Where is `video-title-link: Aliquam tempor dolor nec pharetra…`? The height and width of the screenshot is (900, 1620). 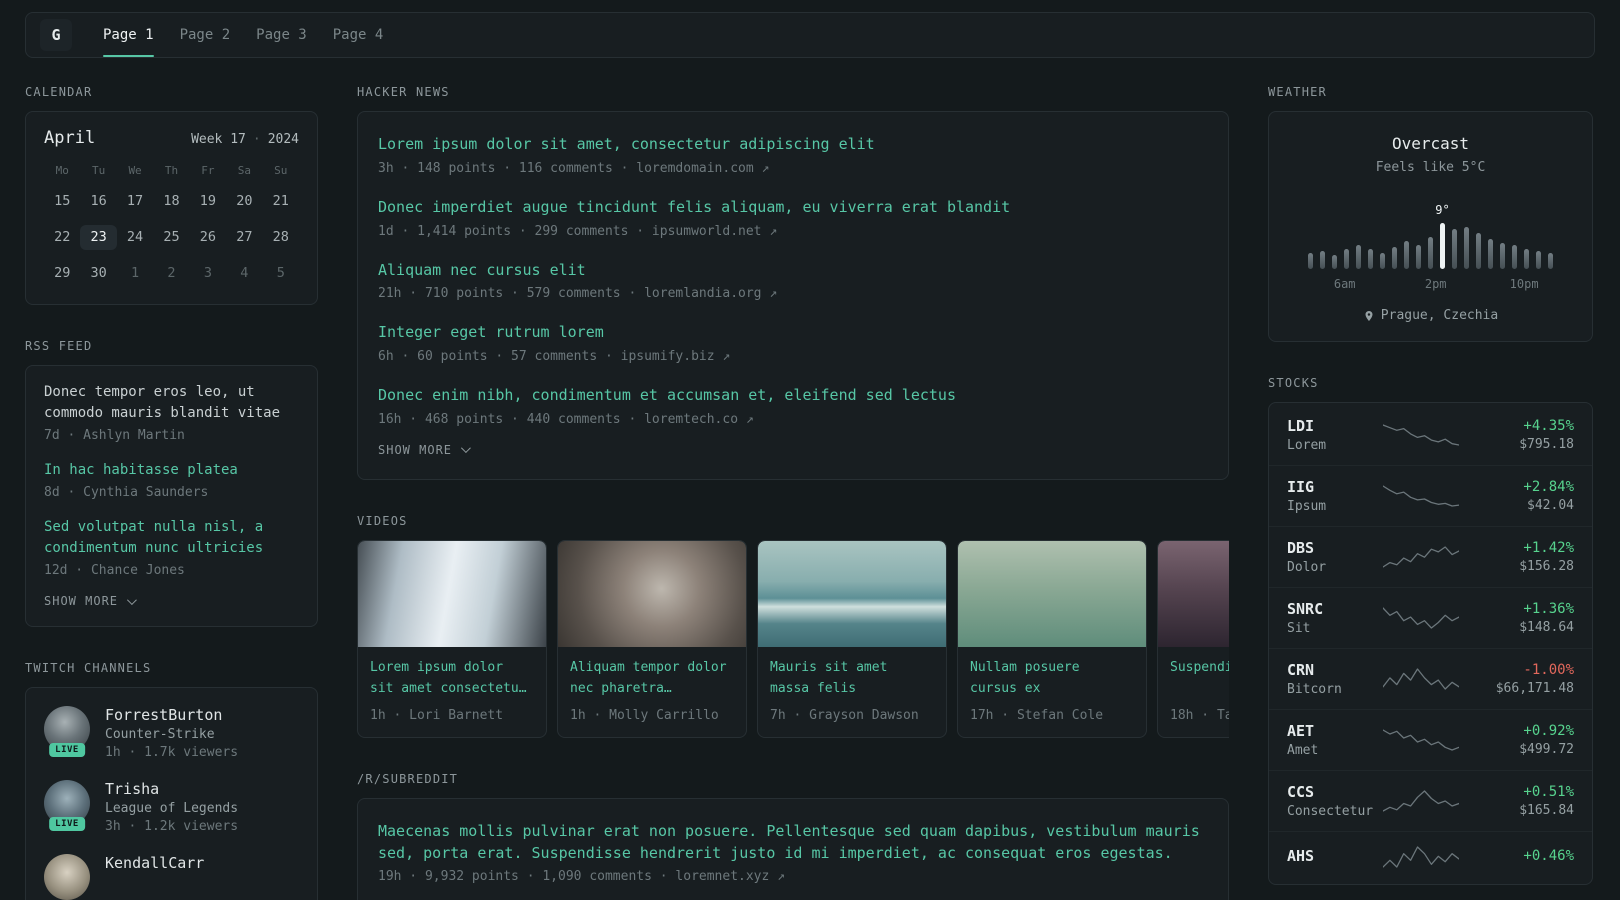
video-title-link: Aliquam tempor dolor nec pharetra… is located at coordinates (652, 674).